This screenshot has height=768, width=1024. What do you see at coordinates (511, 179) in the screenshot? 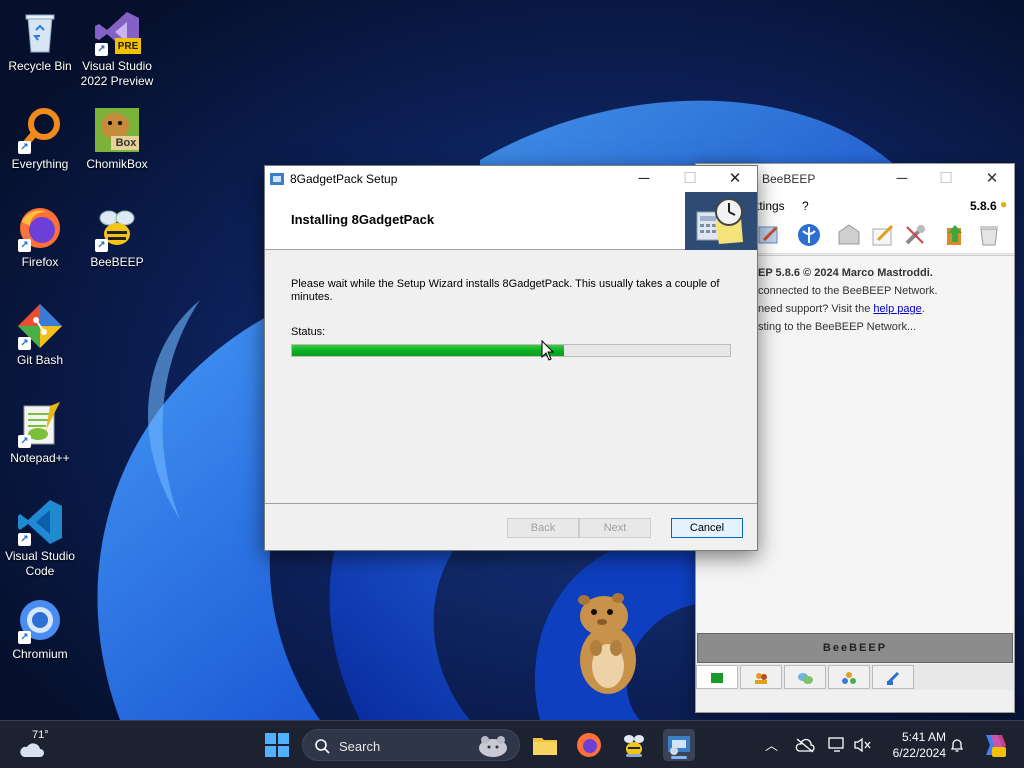
I see `setup-titlebar: 8GadgetPack Setup ─ ☐ ✕` at bounding box center [511, 179].